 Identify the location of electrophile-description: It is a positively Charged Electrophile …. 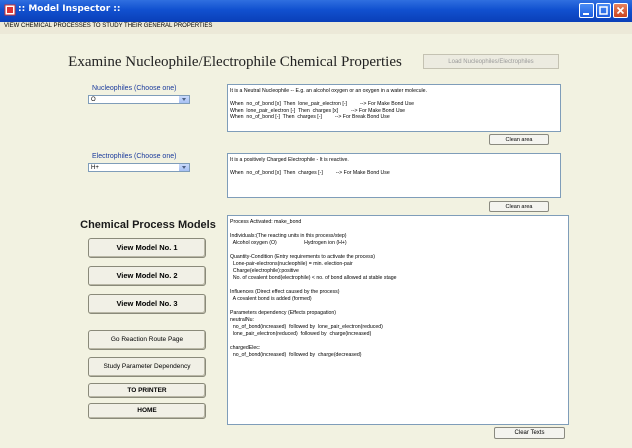
(310, 166).